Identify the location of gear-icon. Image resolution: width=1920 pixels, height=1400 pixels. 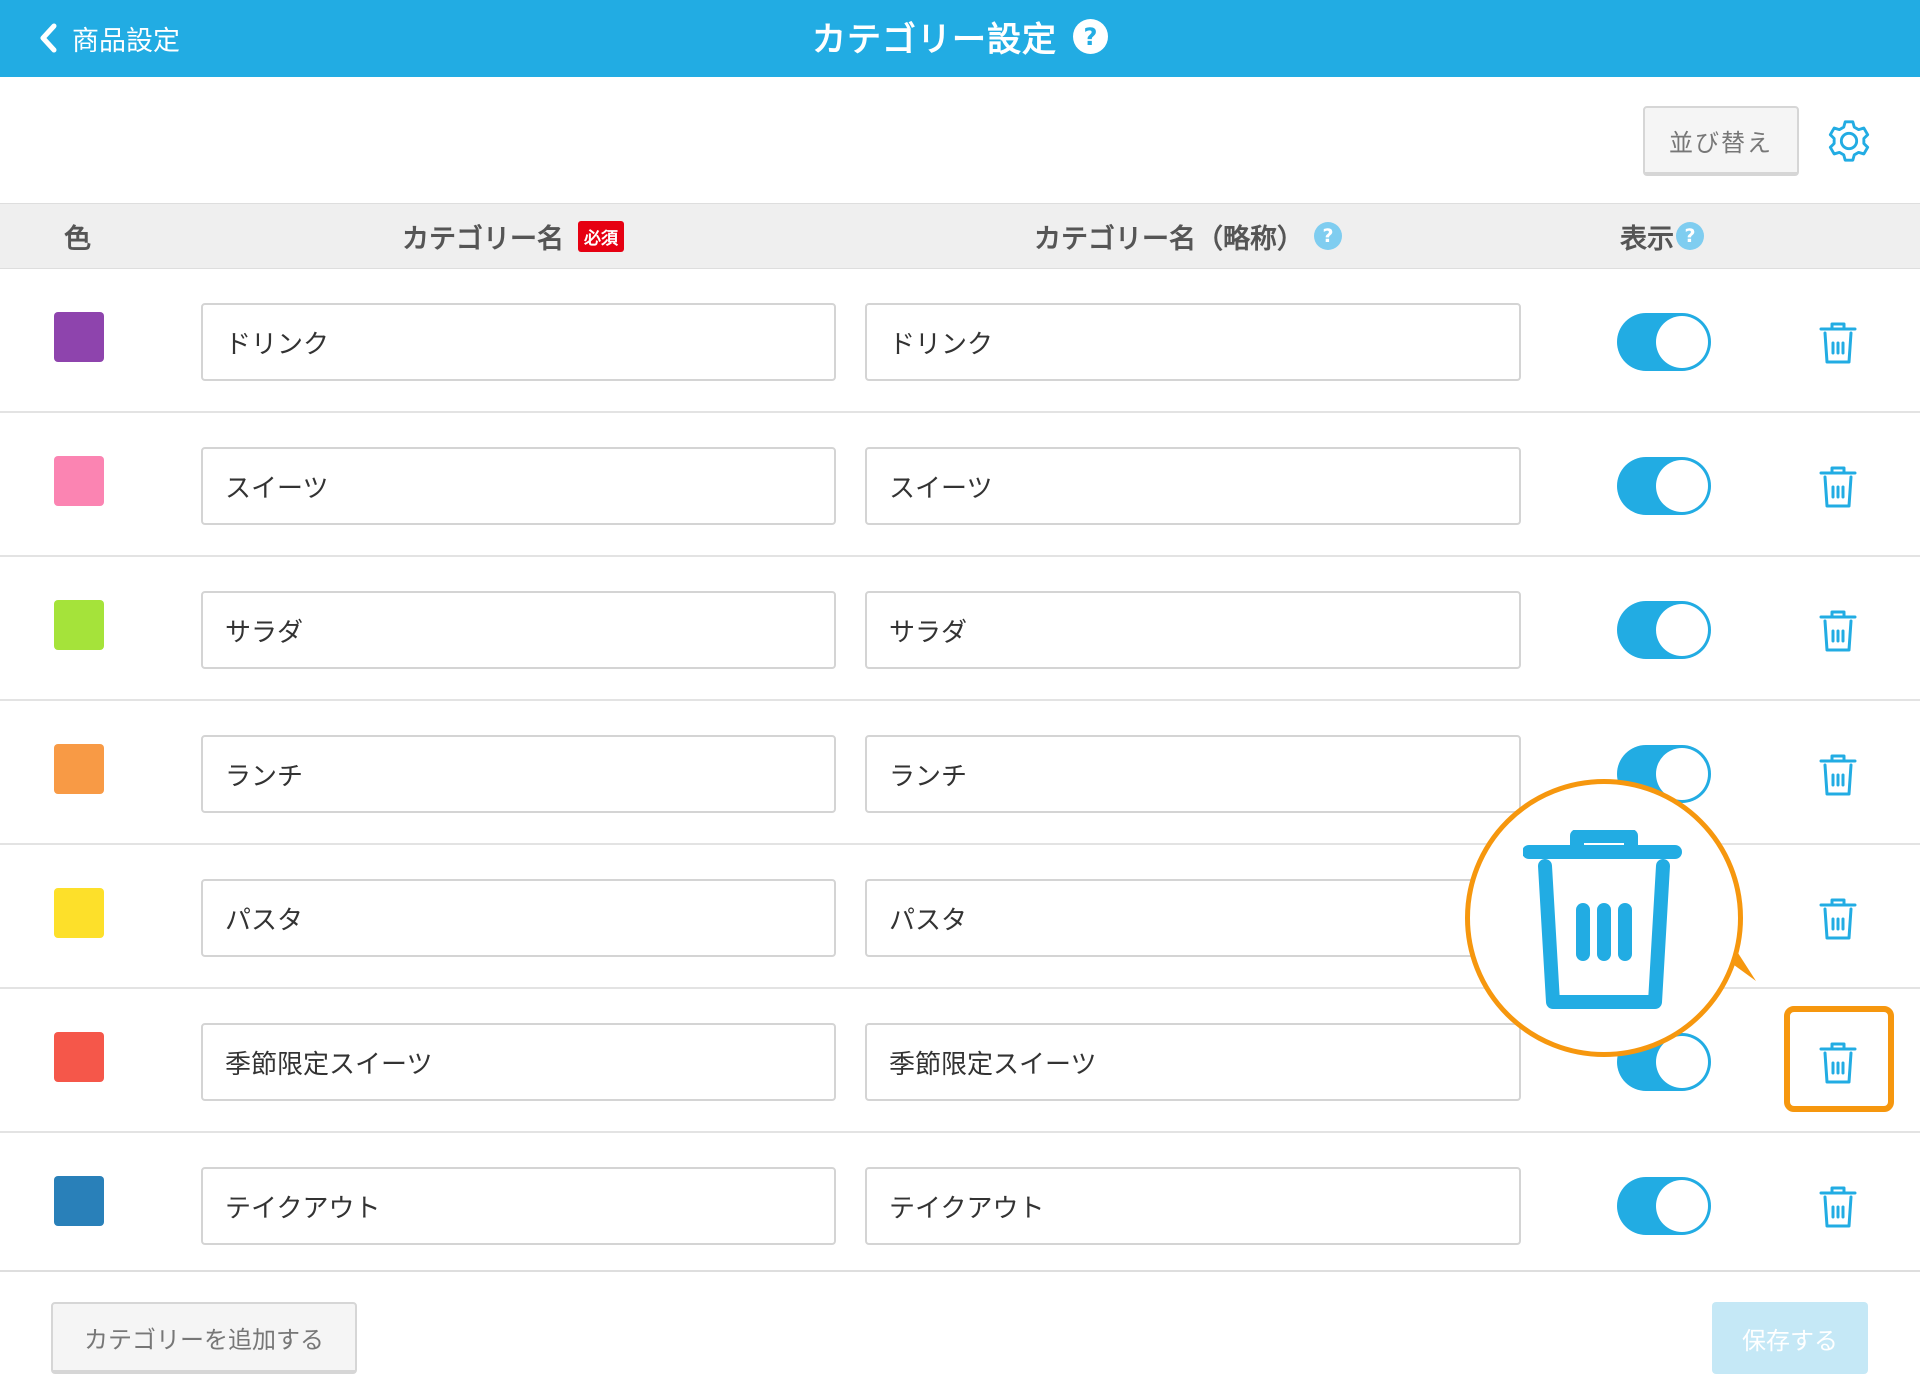
(1849, 141).